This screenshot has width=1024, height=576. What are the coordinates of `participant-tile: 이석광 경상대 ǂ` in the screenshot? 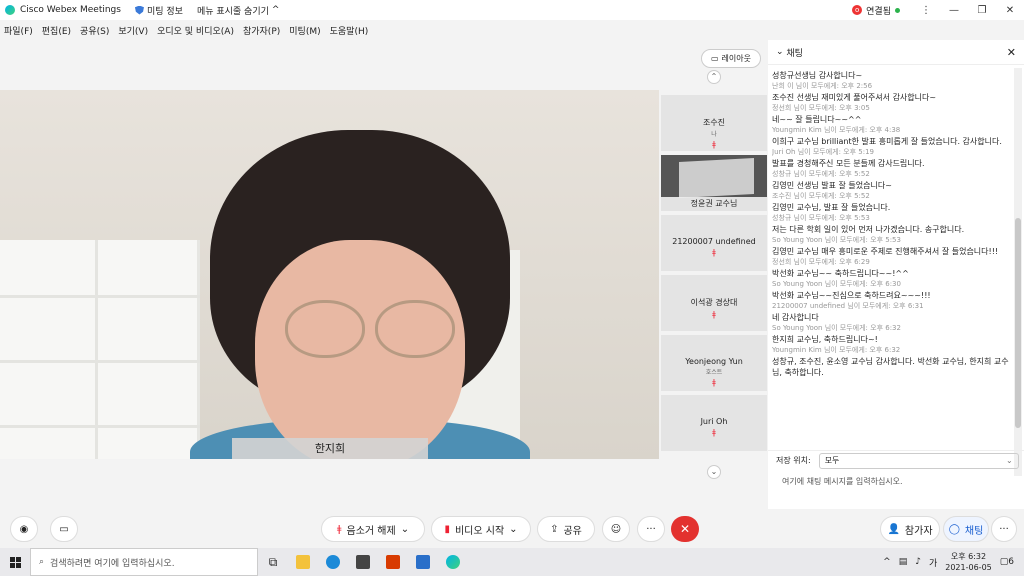 It's located at (714, 303).